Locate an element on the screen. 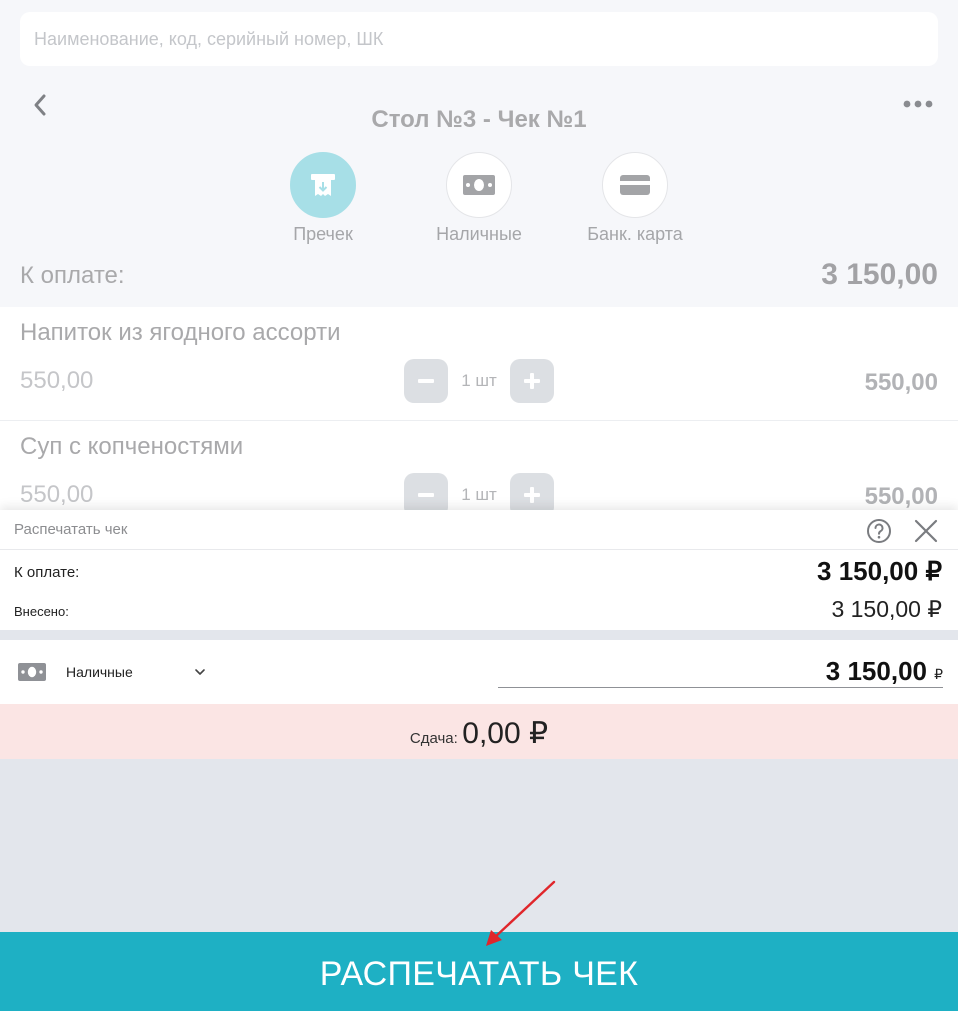  close-icon is located at coordinates (926, 531).